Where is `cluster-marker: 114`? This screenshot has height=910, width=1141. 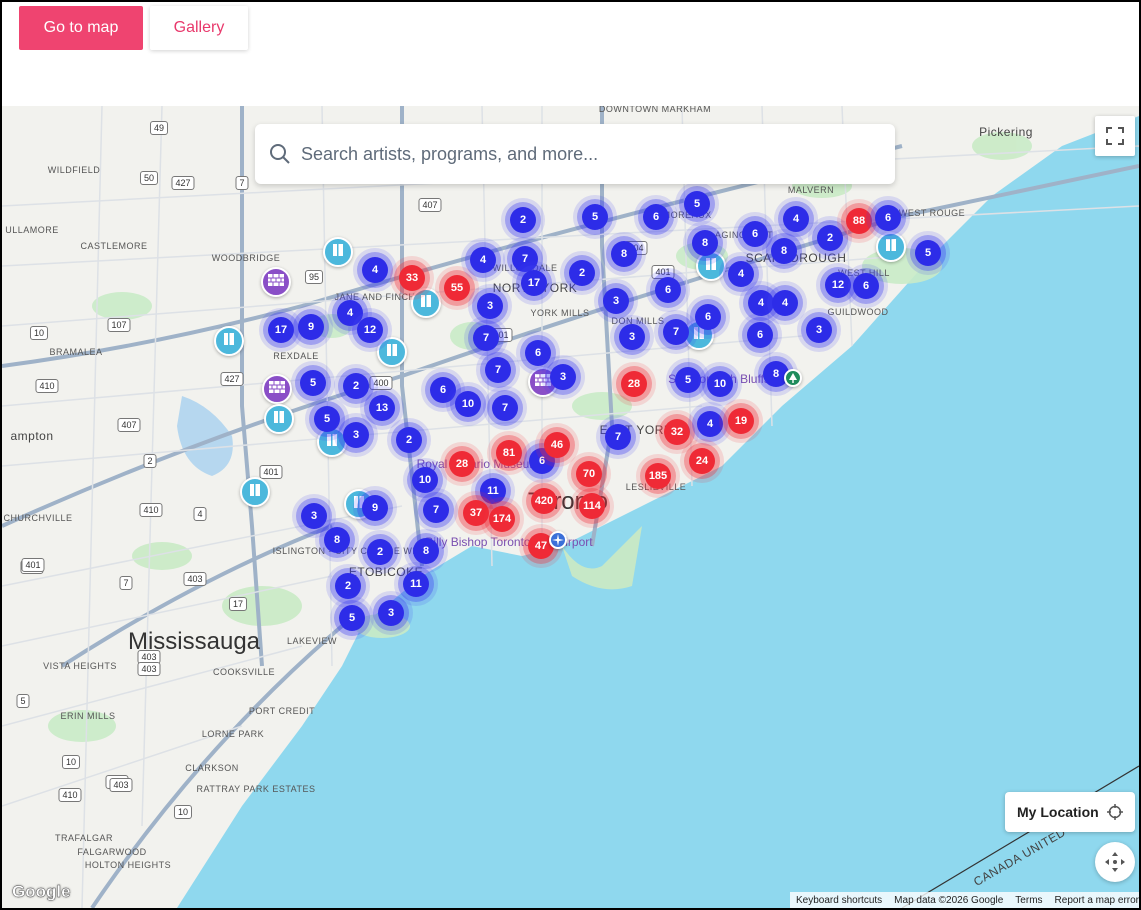
cluster-marker: 114 is located at coordinates (592, 506).